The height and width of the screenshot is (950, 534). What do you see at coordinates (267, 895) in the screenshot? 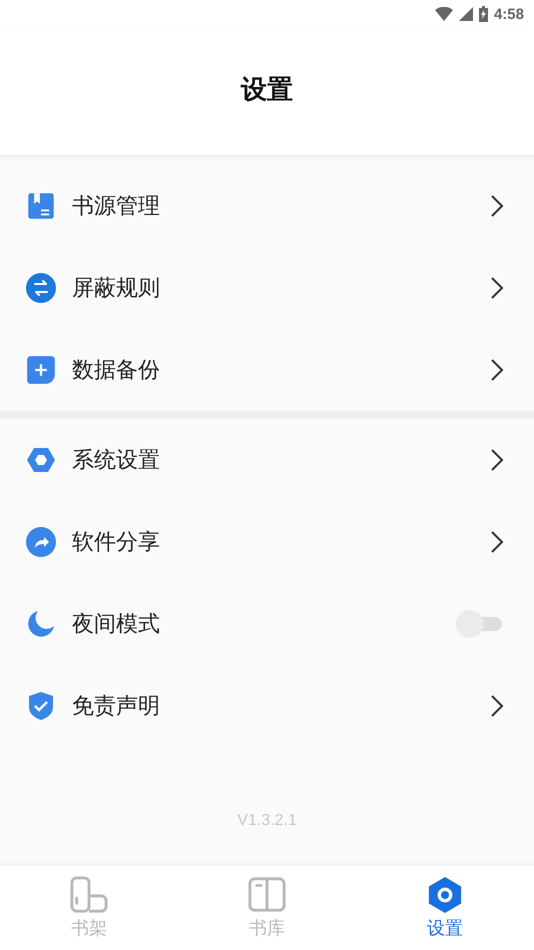
I see `open-book-icon` at bounding box center [267, 895].